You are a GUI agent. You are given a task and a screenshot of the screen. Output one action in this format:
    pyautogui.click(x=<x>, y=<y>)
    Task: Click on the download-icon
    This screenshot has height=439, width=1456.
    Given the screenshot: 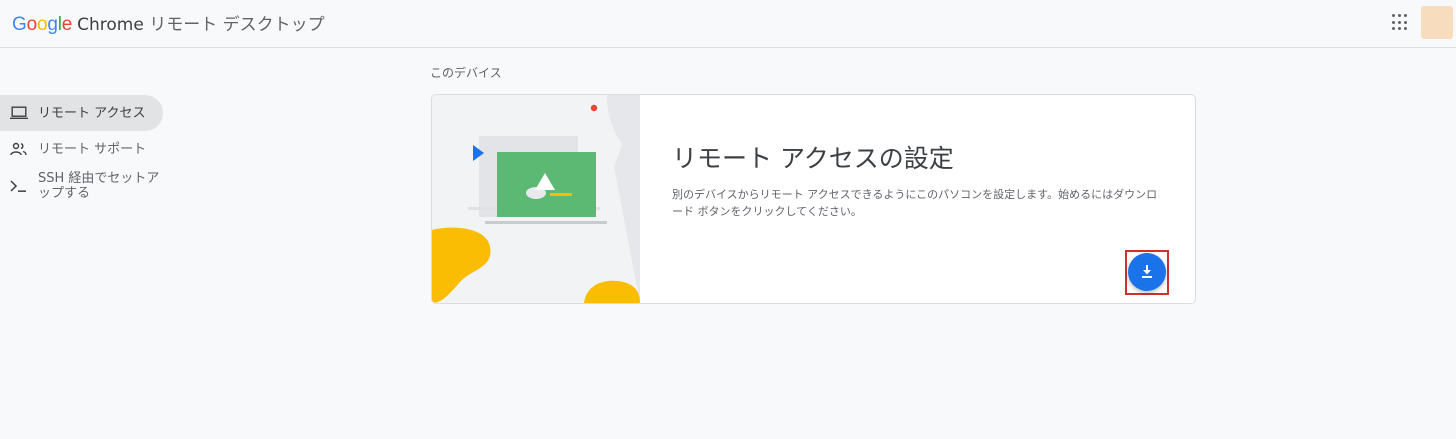 What is the action you would take?
    pyautogui.click(x=1147, y=272)
    